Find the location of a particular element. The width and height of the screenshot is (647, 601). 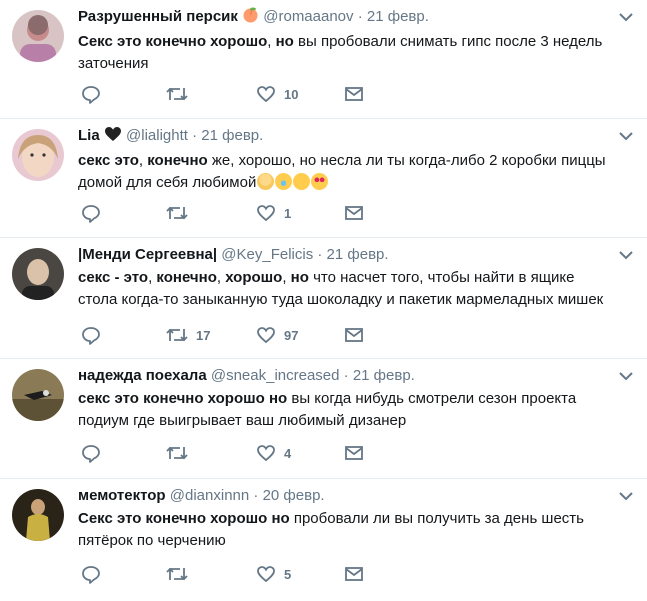

retweet-button: 17 is located at coordinates (188, 335).